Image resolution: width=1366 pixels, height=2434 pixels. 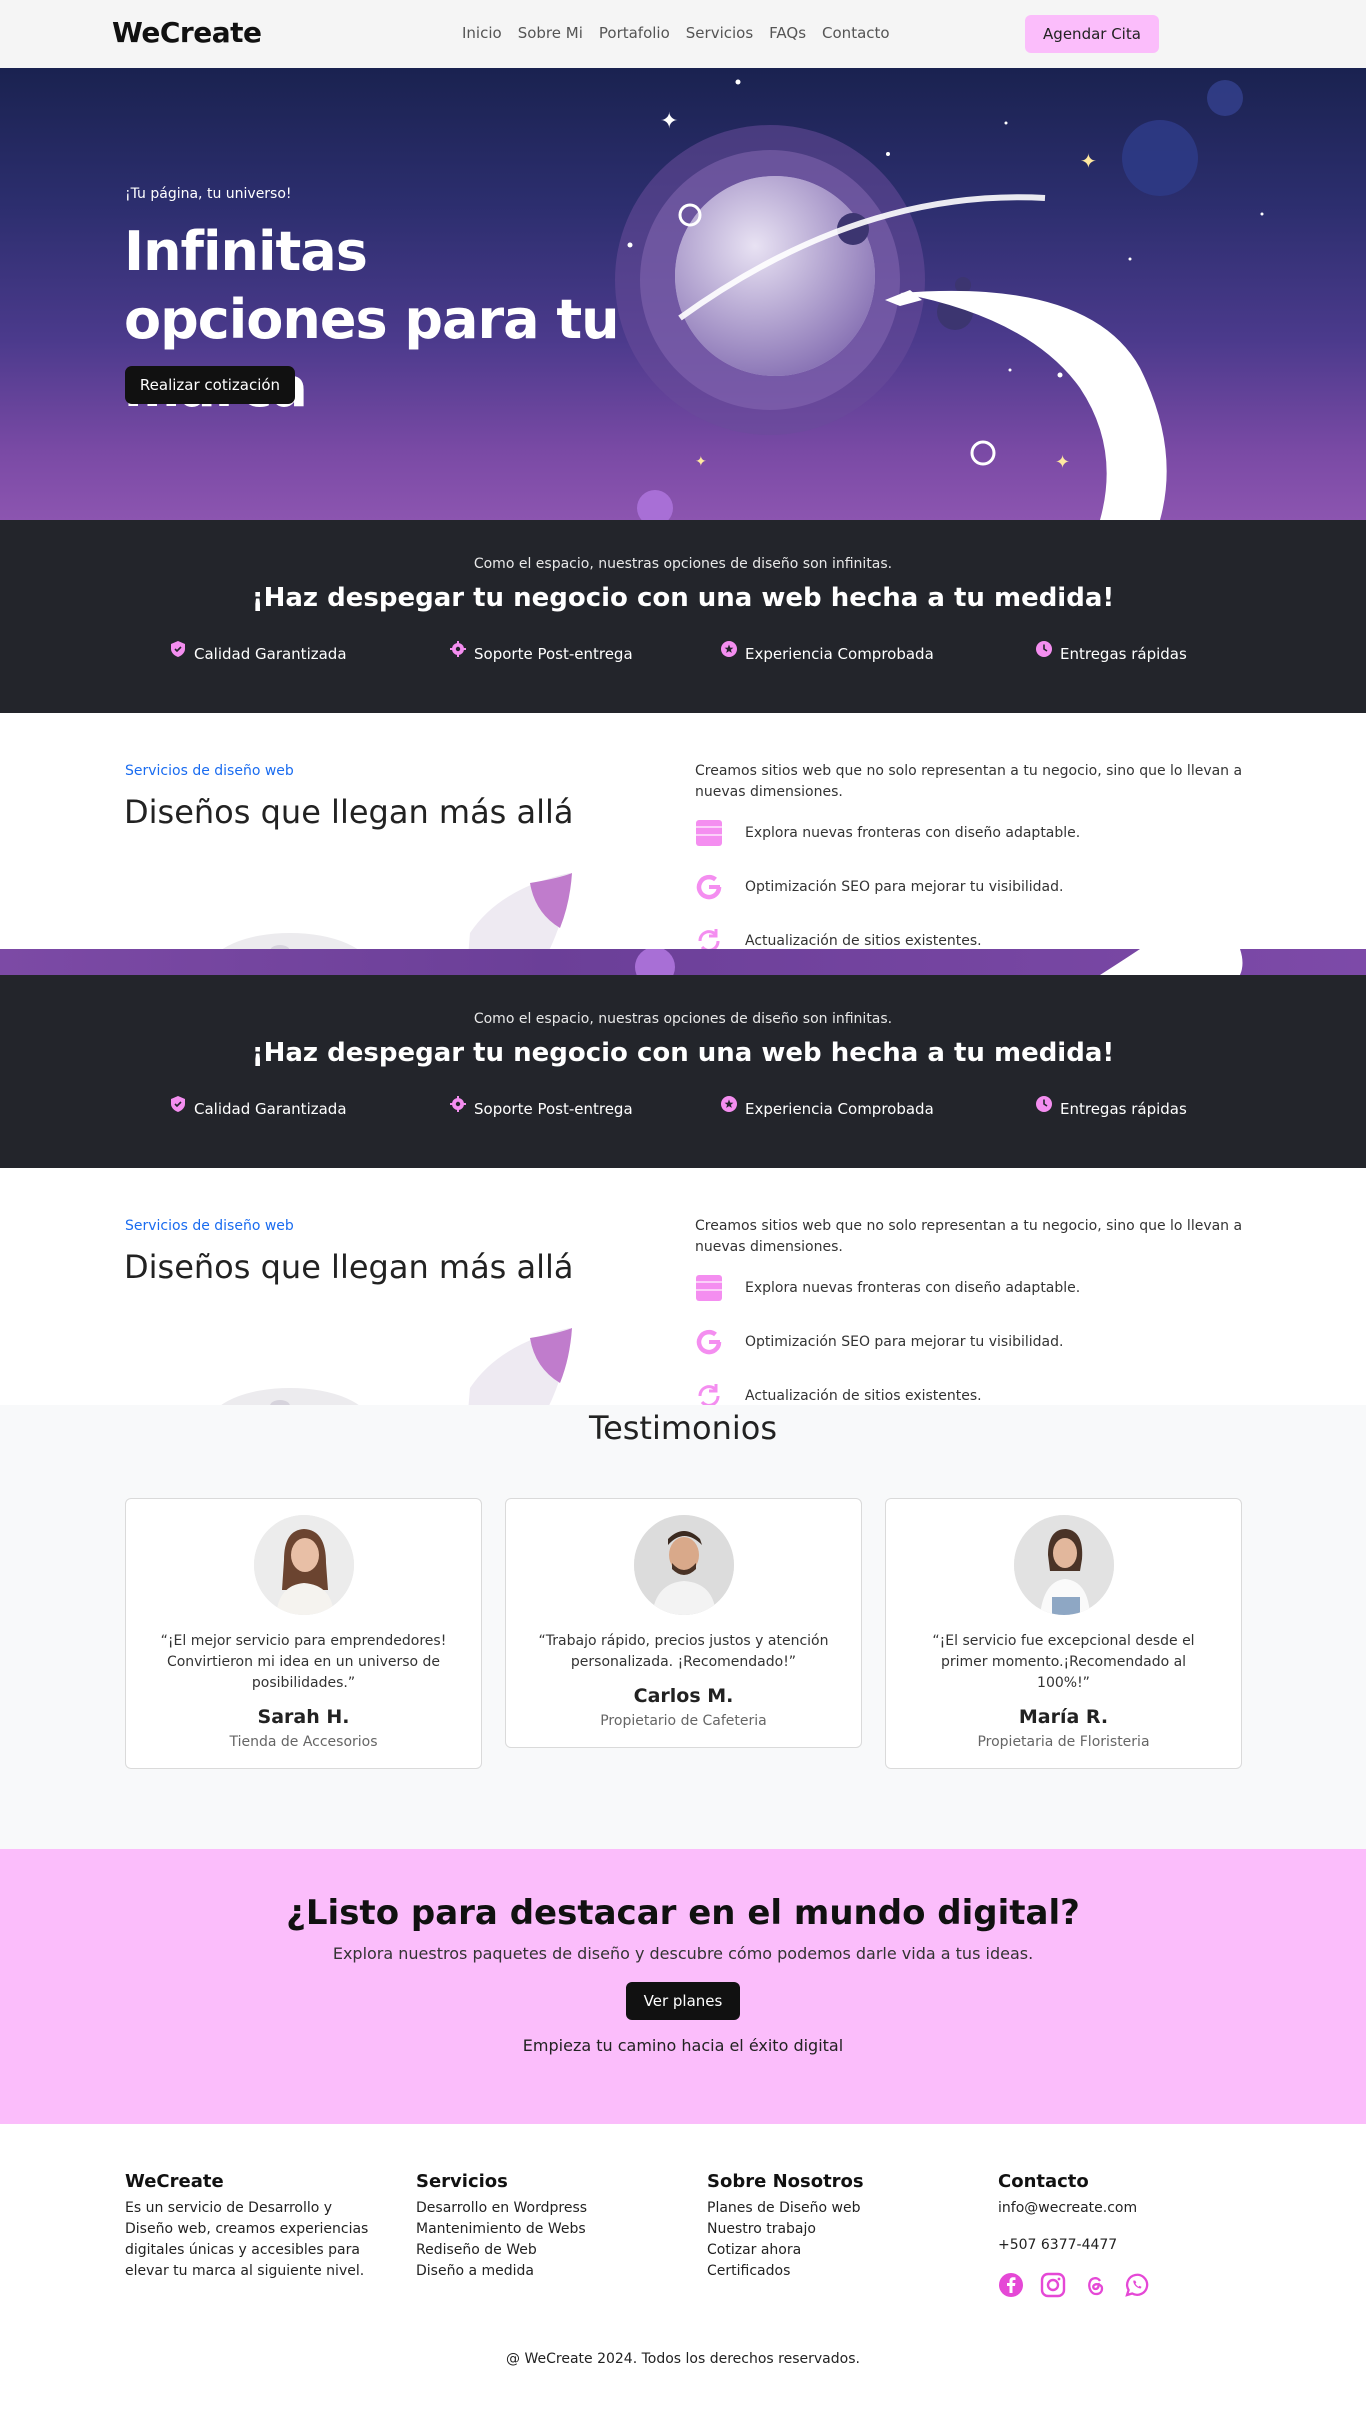 I want to click on services-eyebrow: Servicios de diseño web, so click(x=209, y=1226).